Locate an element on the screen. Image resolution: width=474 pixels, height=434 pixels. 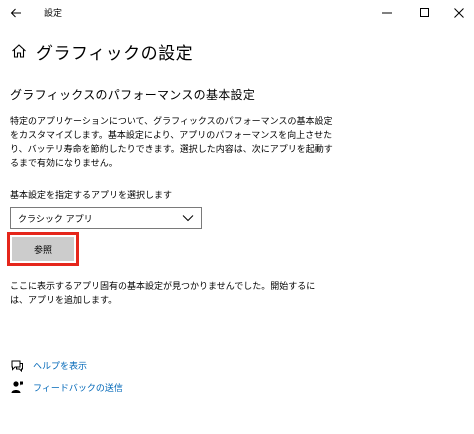
close-button is located at coordinates (456, 12).